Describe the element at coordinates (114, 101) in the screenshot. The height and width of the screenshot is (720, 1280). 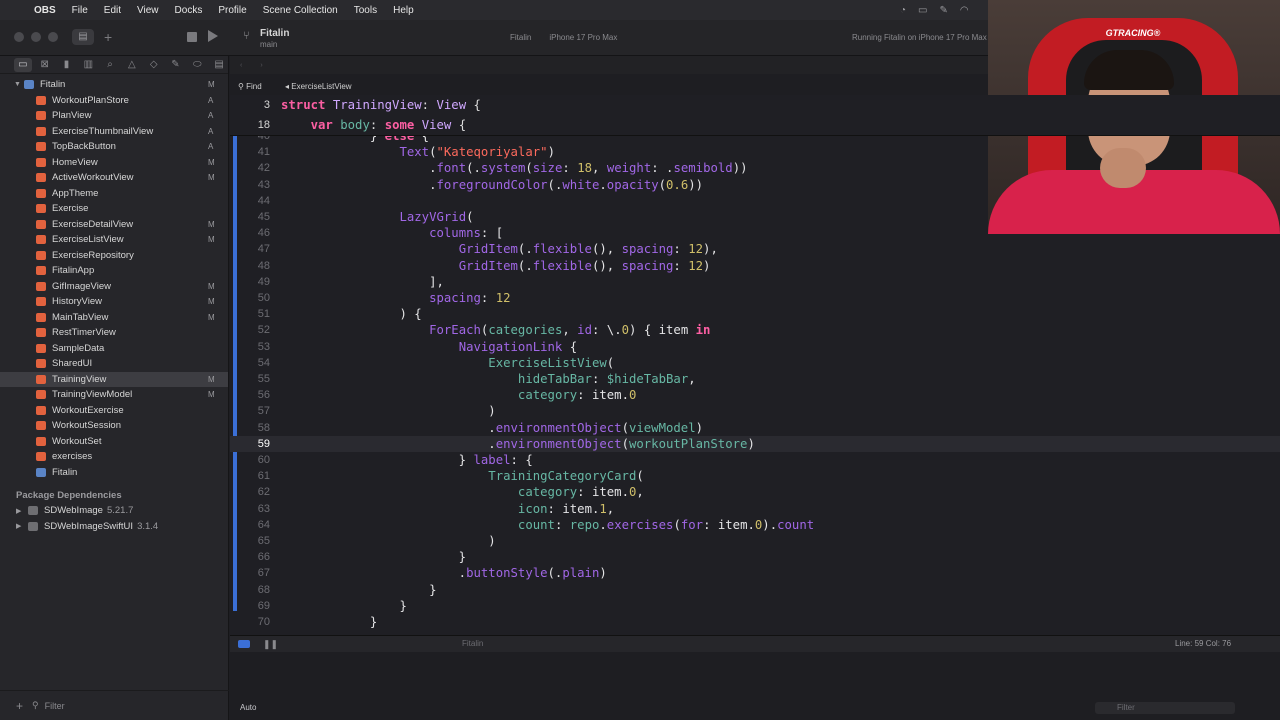
I see `sidebar-item: WorkoutPlanStore A` at that location.